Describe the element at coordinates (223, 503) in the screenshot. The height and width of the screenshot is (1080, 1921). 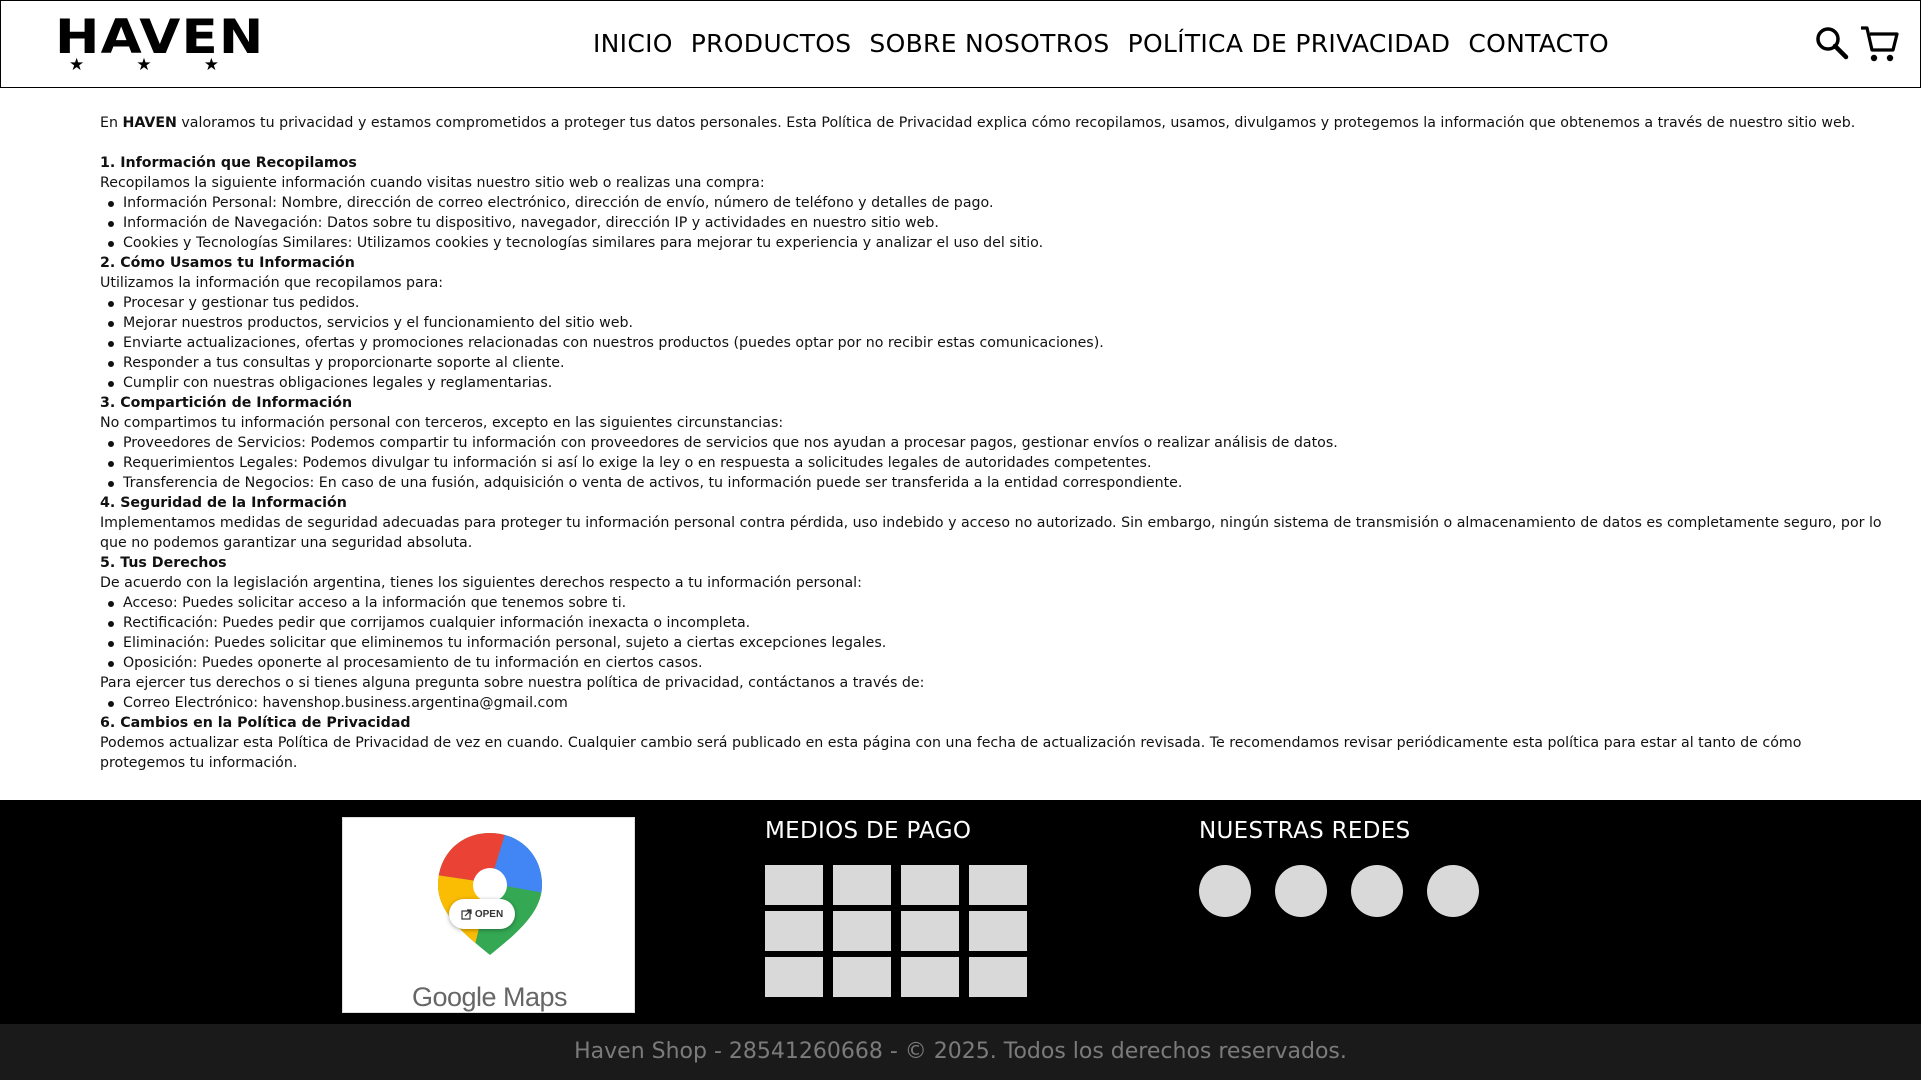
I see `section-title: 4. Seguridad de la Información` at that location.